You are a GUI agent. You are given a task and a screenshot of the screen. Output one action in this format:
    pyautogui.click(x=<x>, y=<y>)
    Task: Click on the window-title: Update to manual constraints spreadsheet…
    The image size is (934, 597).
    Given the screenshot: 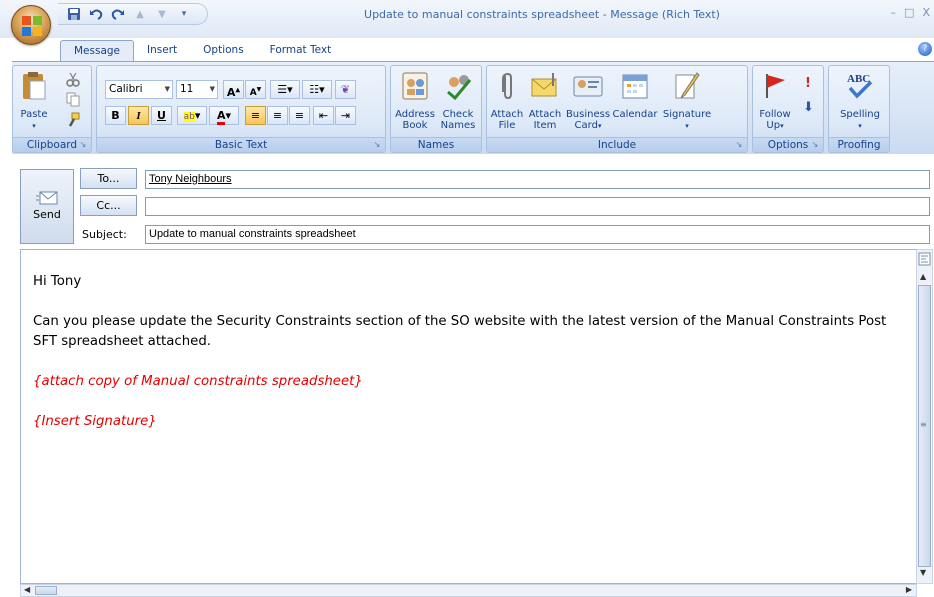 What is the action you would take?
    pyautogui.click(x=542, y=14)
    